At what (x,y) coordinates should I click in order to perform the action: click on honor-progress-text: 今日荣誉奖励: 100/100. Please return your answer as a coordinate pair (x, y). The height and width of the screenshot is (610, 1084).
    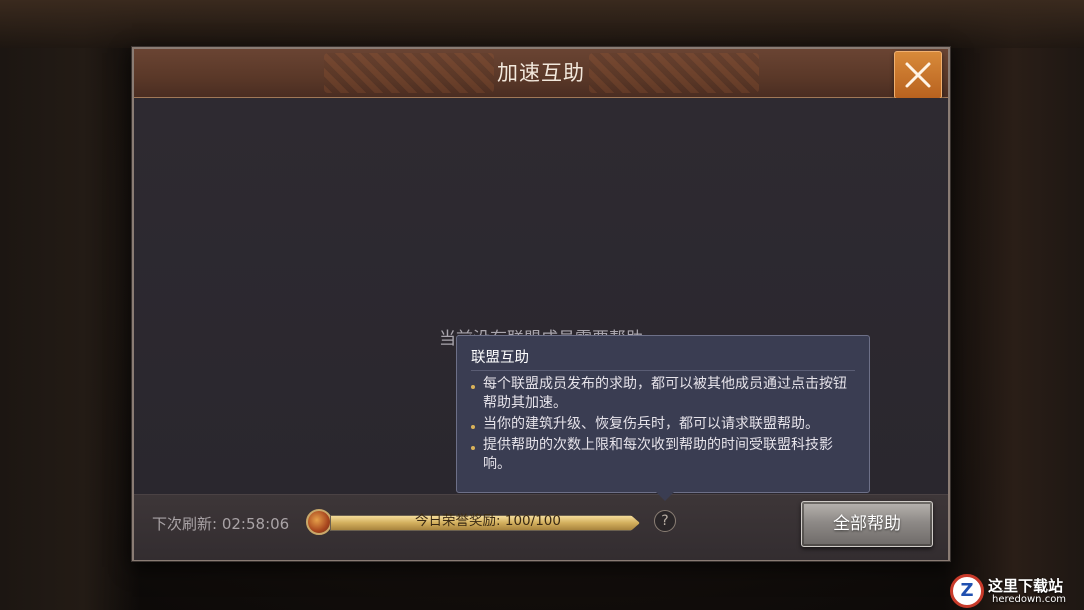
    Looking at the image, I should click on (488, 521).